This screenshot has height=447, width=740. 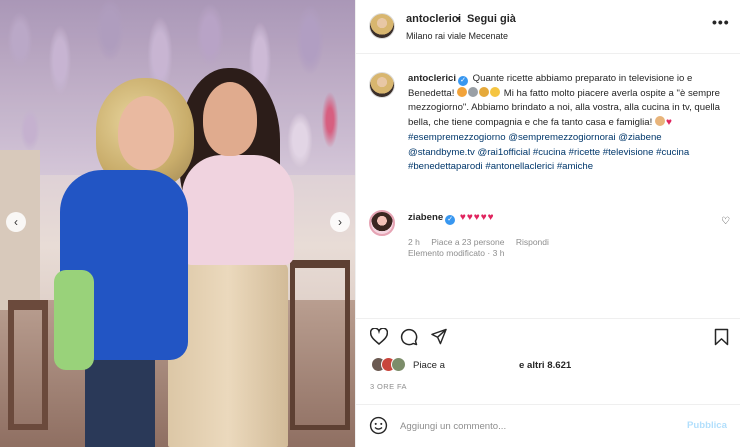 I want to click on hashtag-link: #ricette, so click(x=584, y=152).